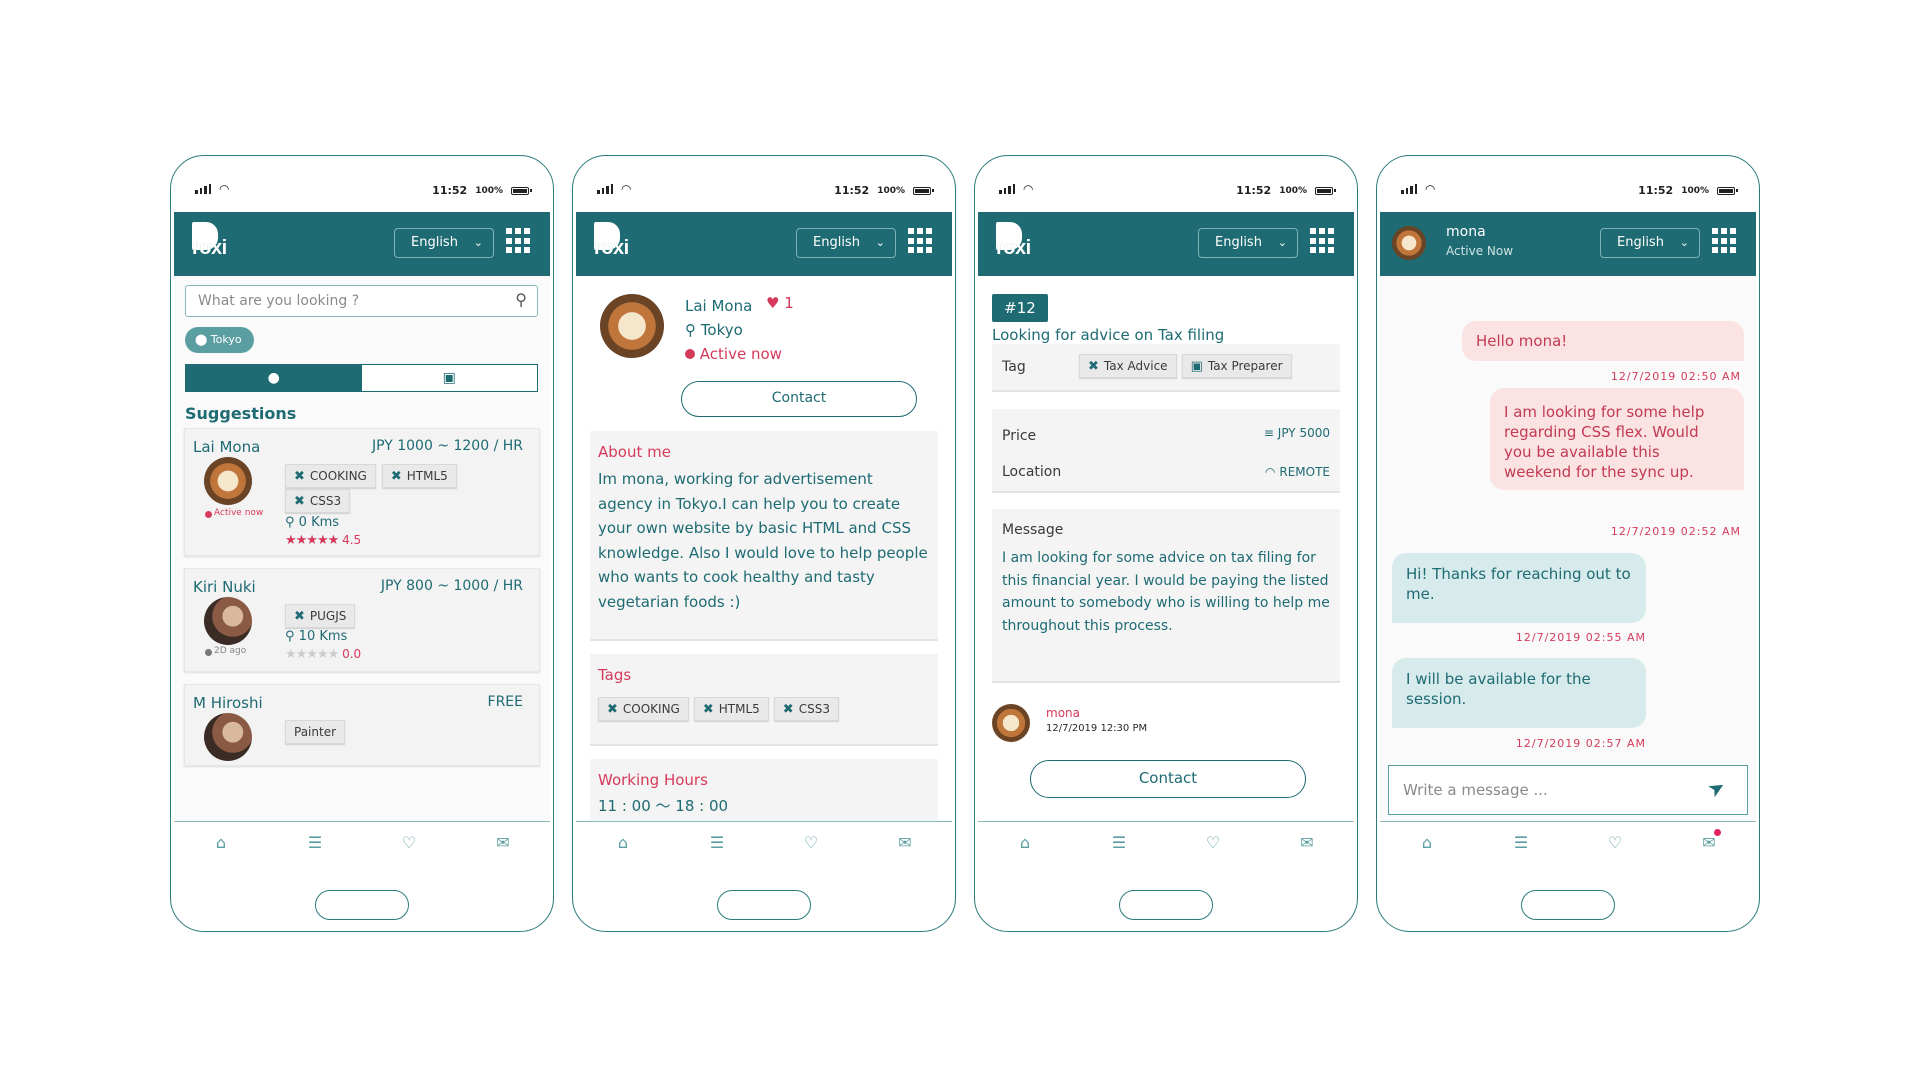  I want to click on profile-name: Lai Mona, so click(719, 306).